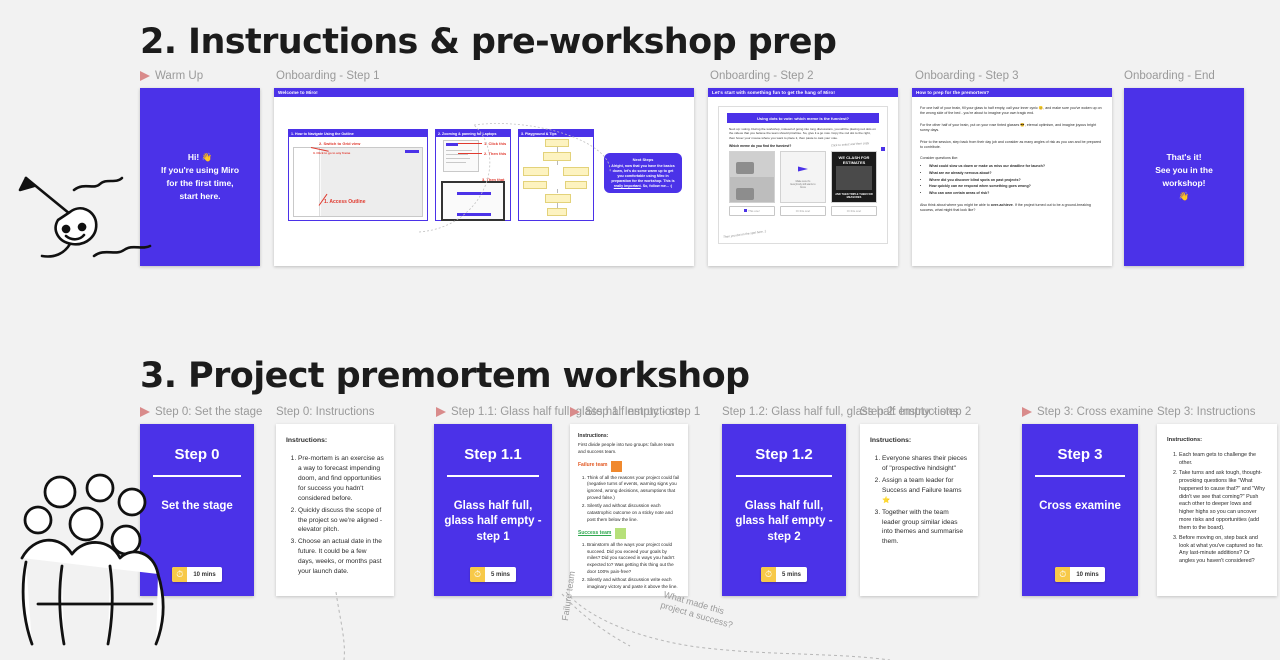 This screenshot has height=660, width=1280. What do you see at coordinates (200, 183) in the screenshot?
I see `warm-up-line-3: for the first time,` at bounding box center [200, 183].